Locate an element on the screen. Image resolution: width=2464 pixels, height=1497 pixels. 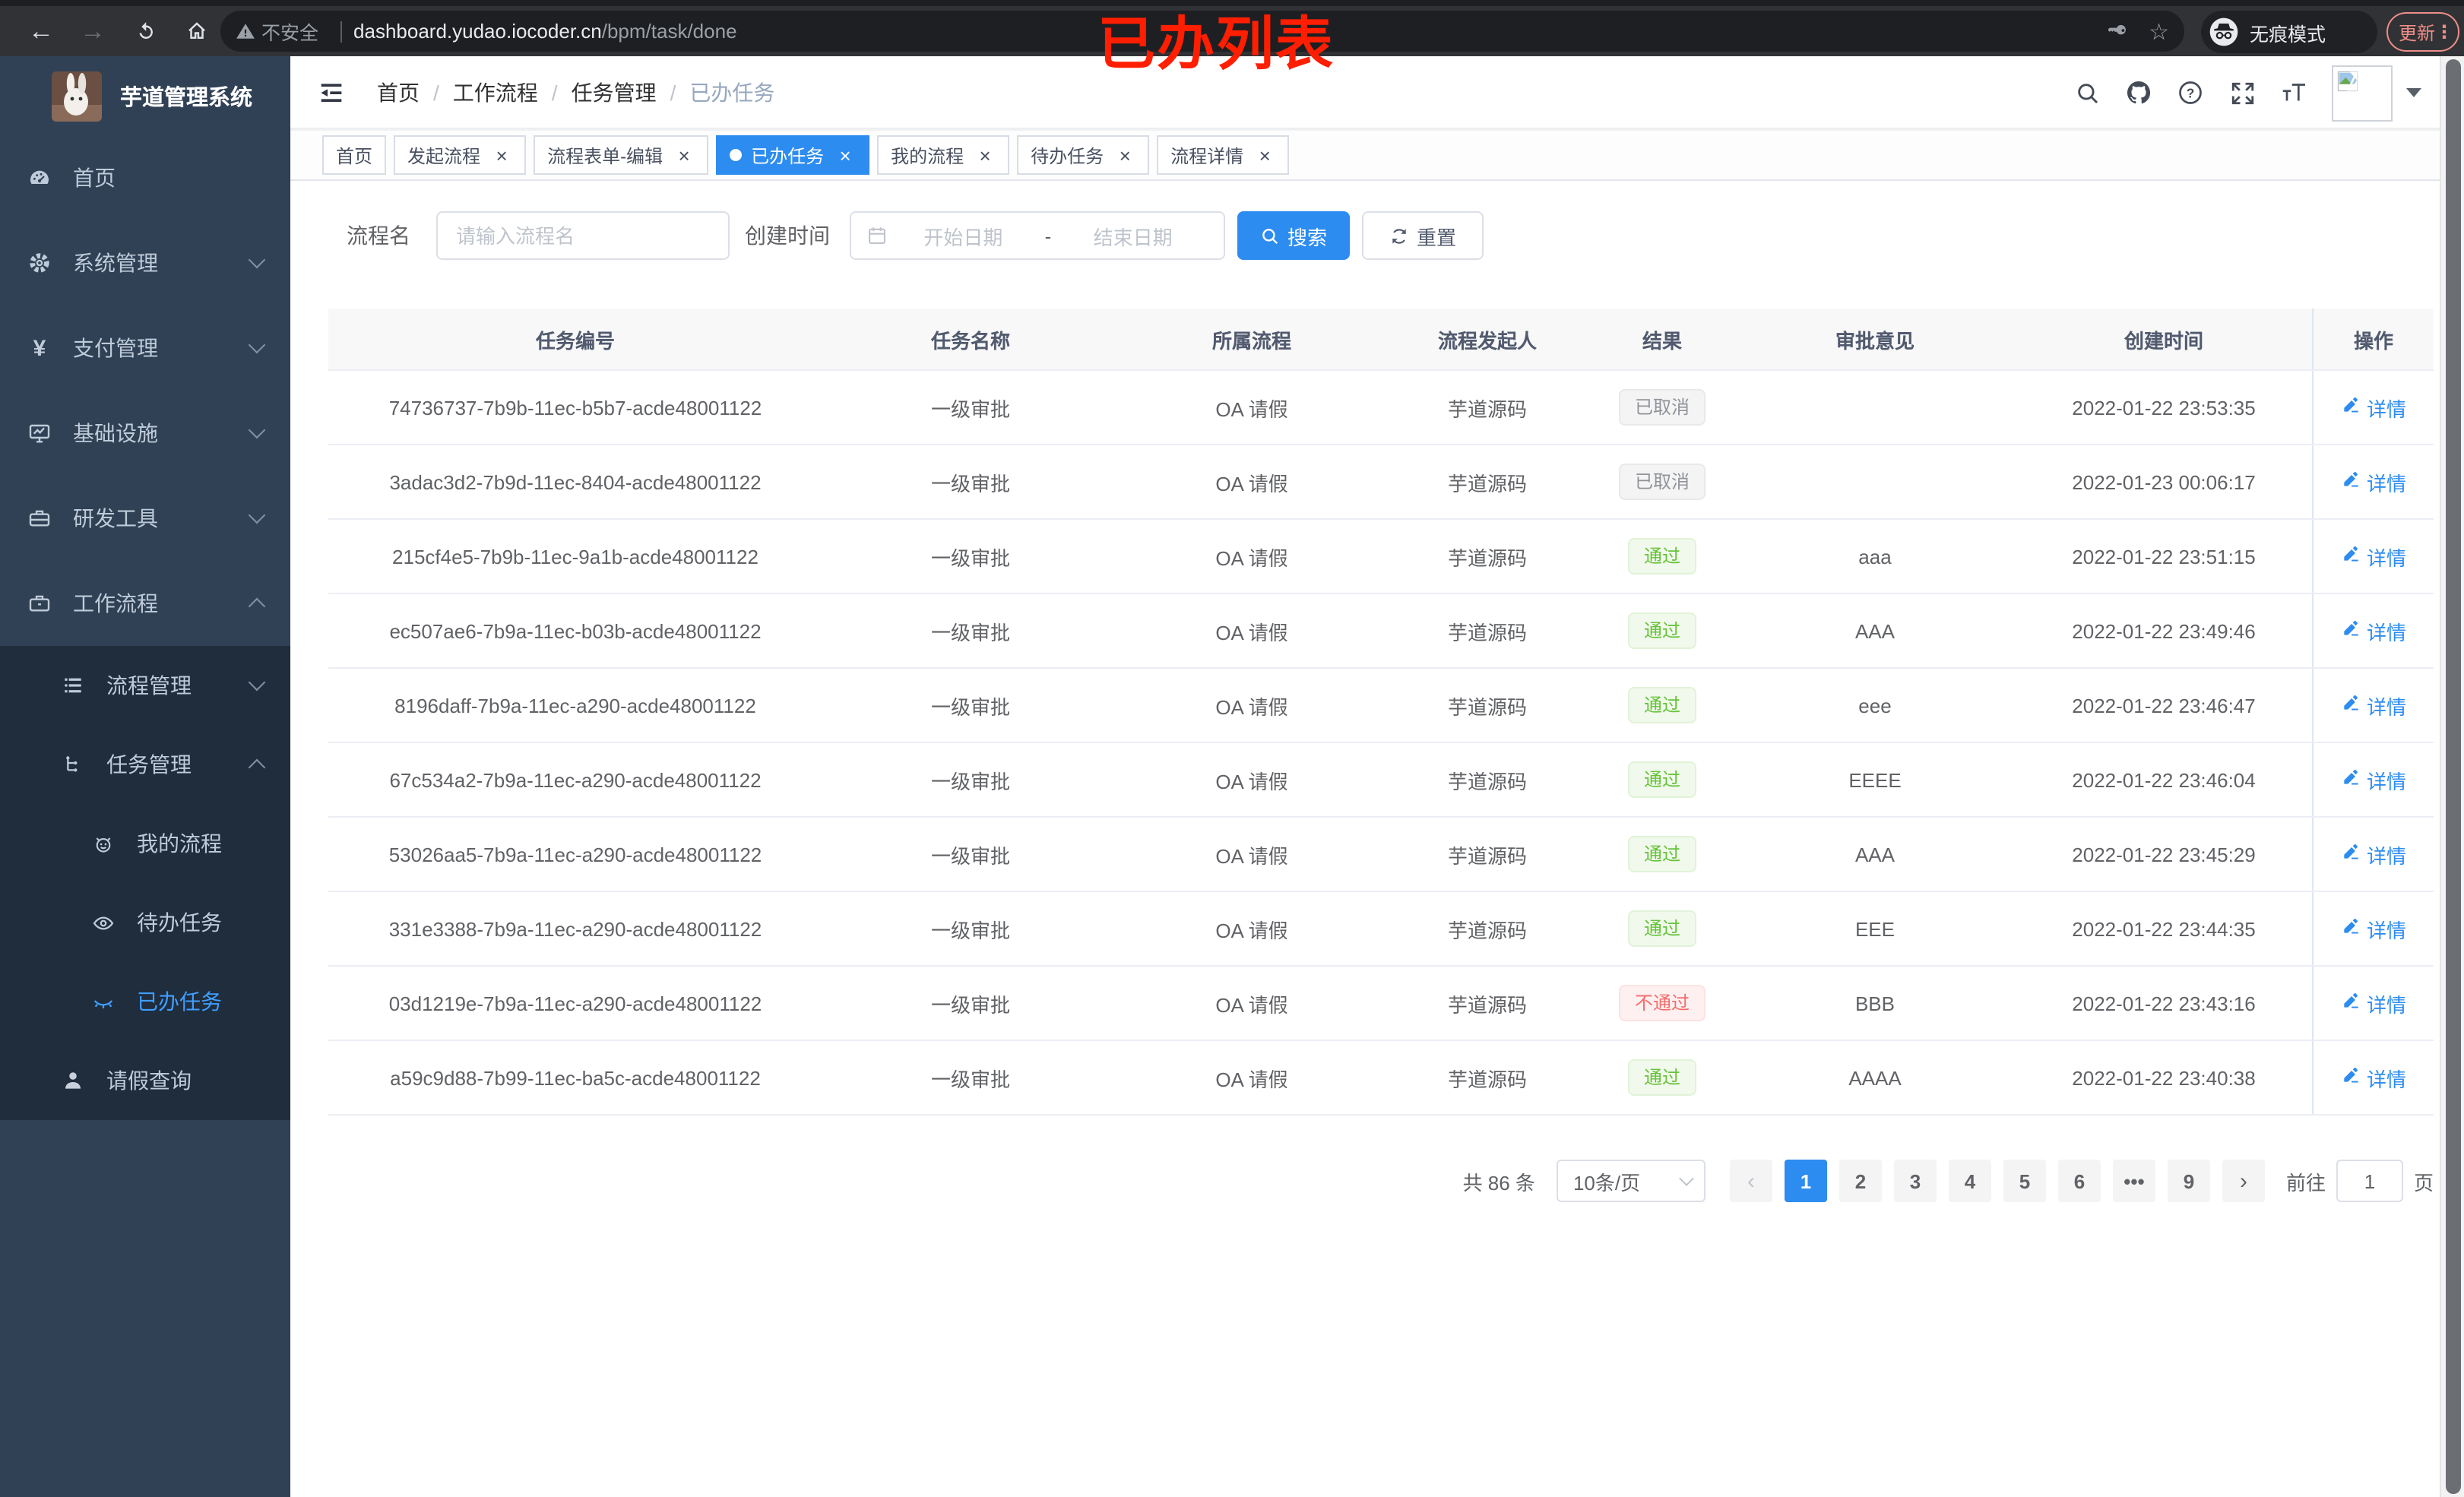
tab-流程表单-编辑: 流程表单-编辑 × is located at coordinates (621, 155).